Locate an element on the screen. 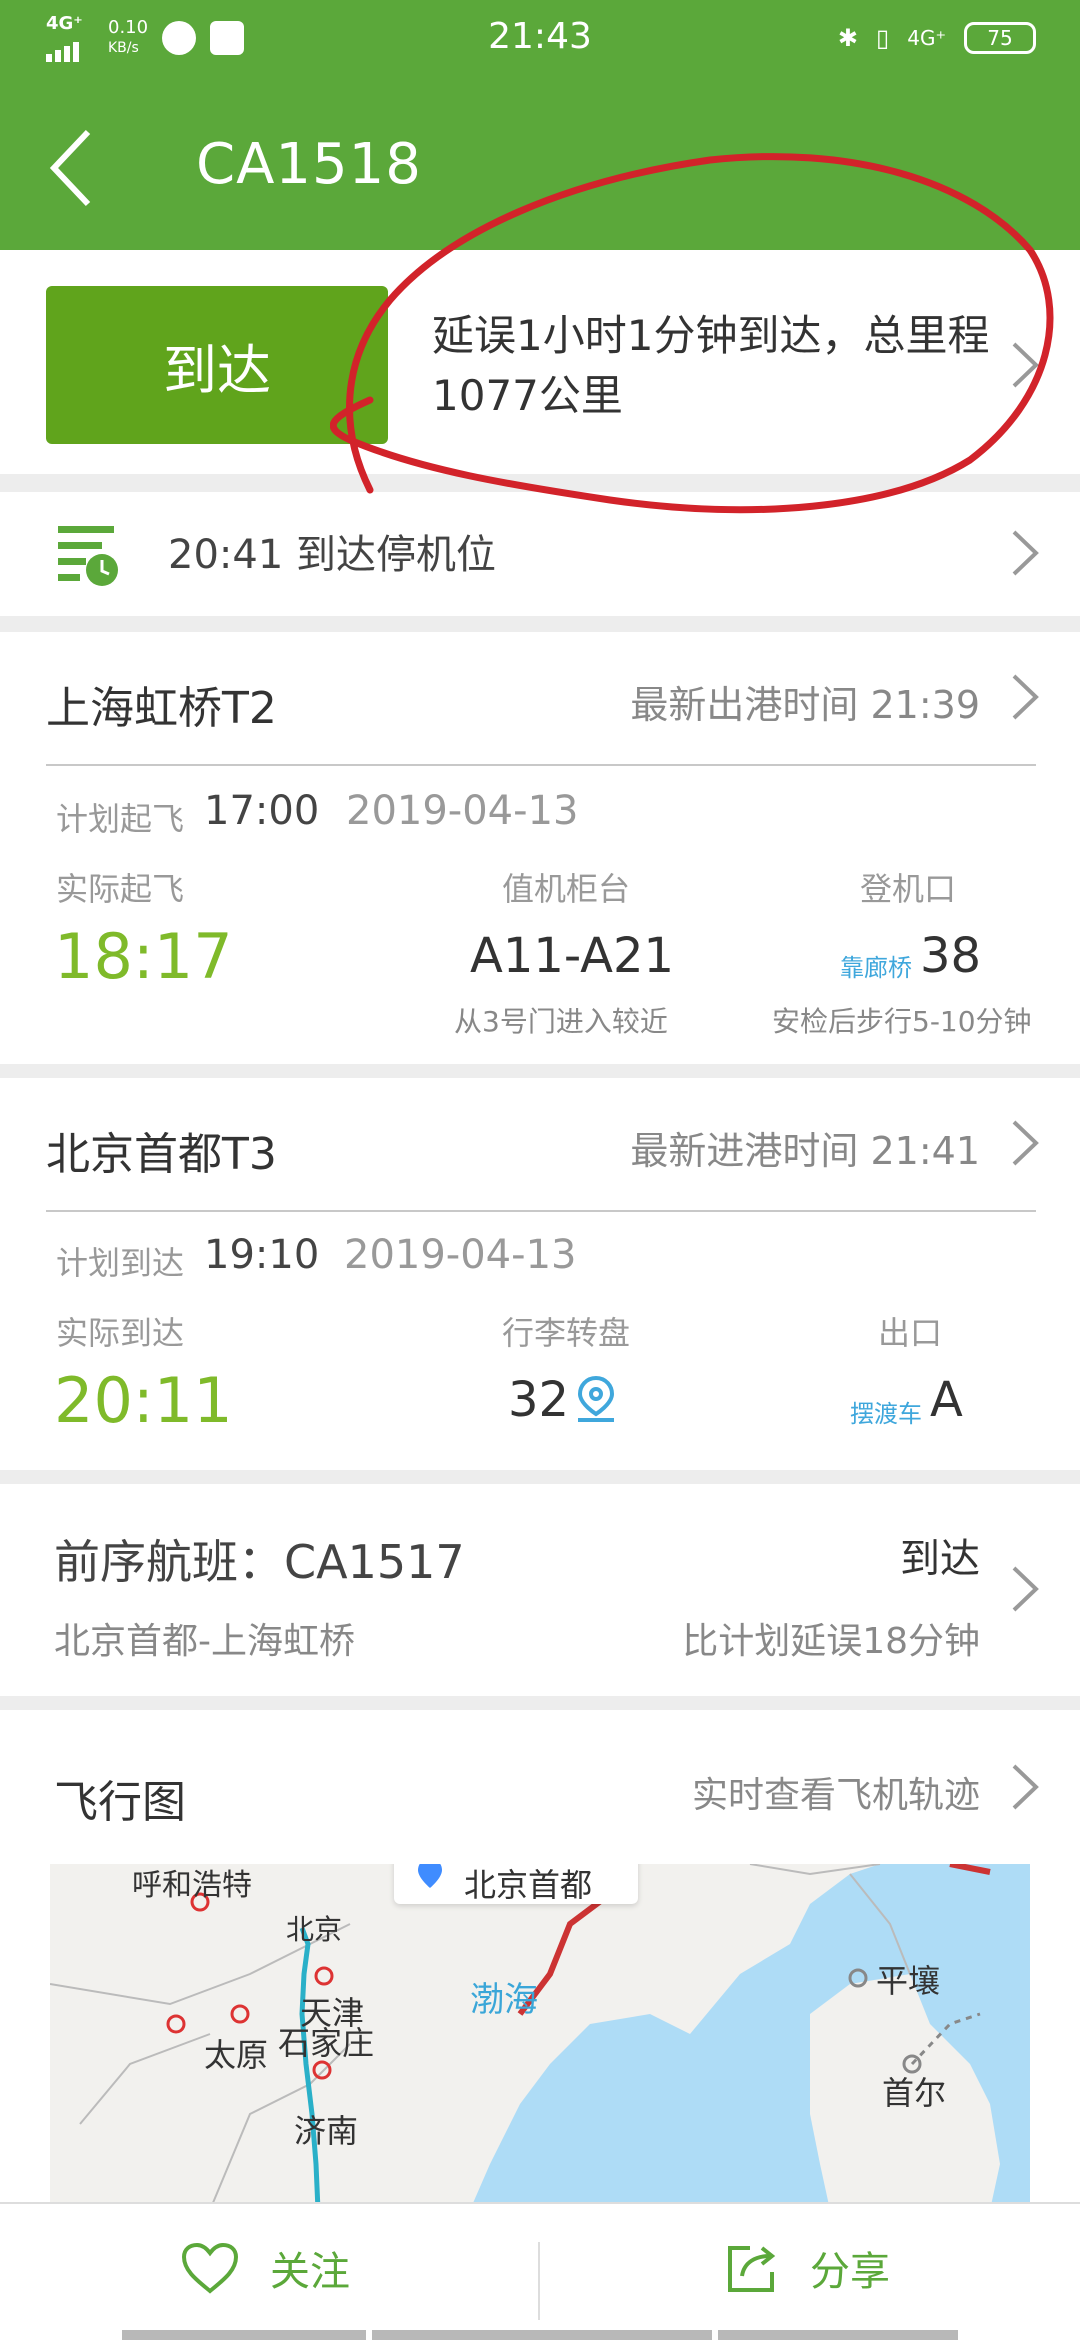 This screenshot has width=1080, height=2340. status-card: 到达 延误1小时1分钟到达，总里程1077公里 is located at coordinates (540, 362).